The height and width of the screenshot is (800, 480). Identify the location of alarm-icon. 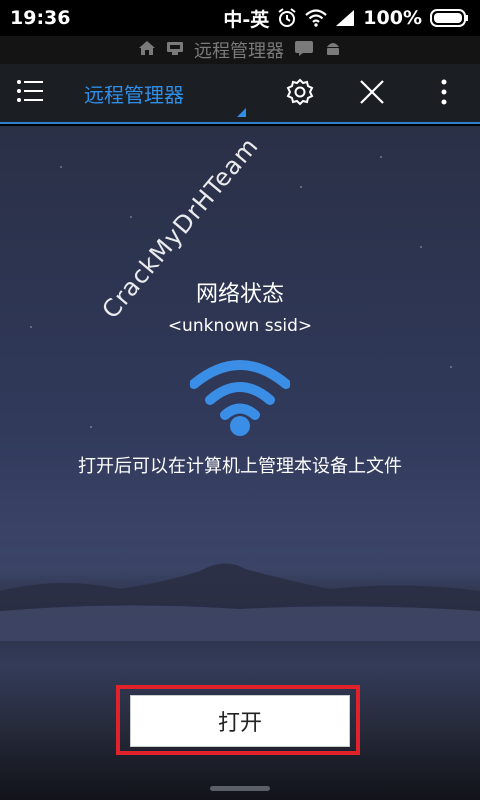
(287, 18).